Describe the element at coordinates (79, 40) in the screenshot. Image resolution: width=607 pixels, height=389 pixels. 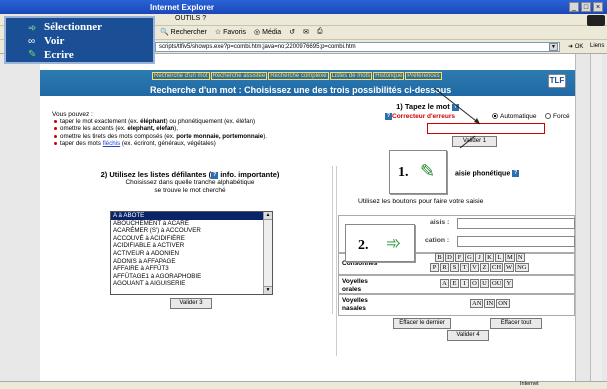
I see `legend-panel: ➾ Sélectionner ∞ Voir ✎ Ecrire` at that location.